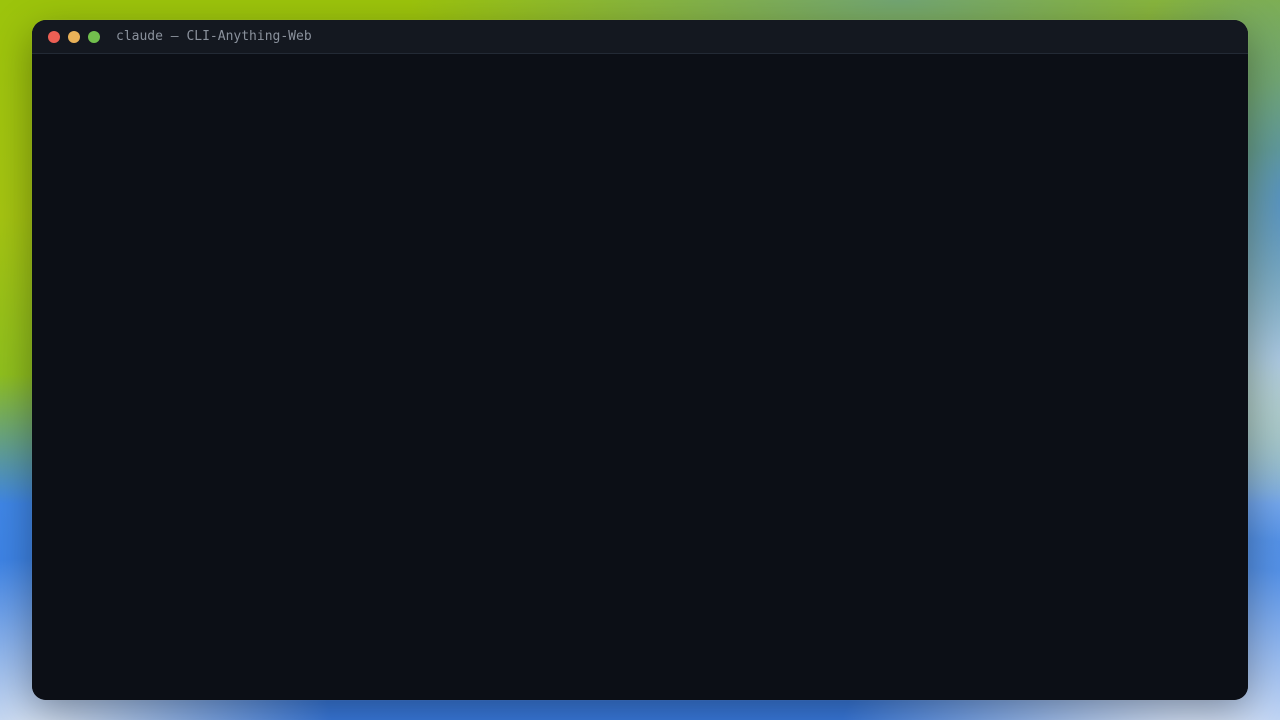 This screenshot has height=720, width=1280. What do you see at coordinates (94, 37) in the screenshot?
I see `maximize-dot-icon` at bounding box center [94, 37].